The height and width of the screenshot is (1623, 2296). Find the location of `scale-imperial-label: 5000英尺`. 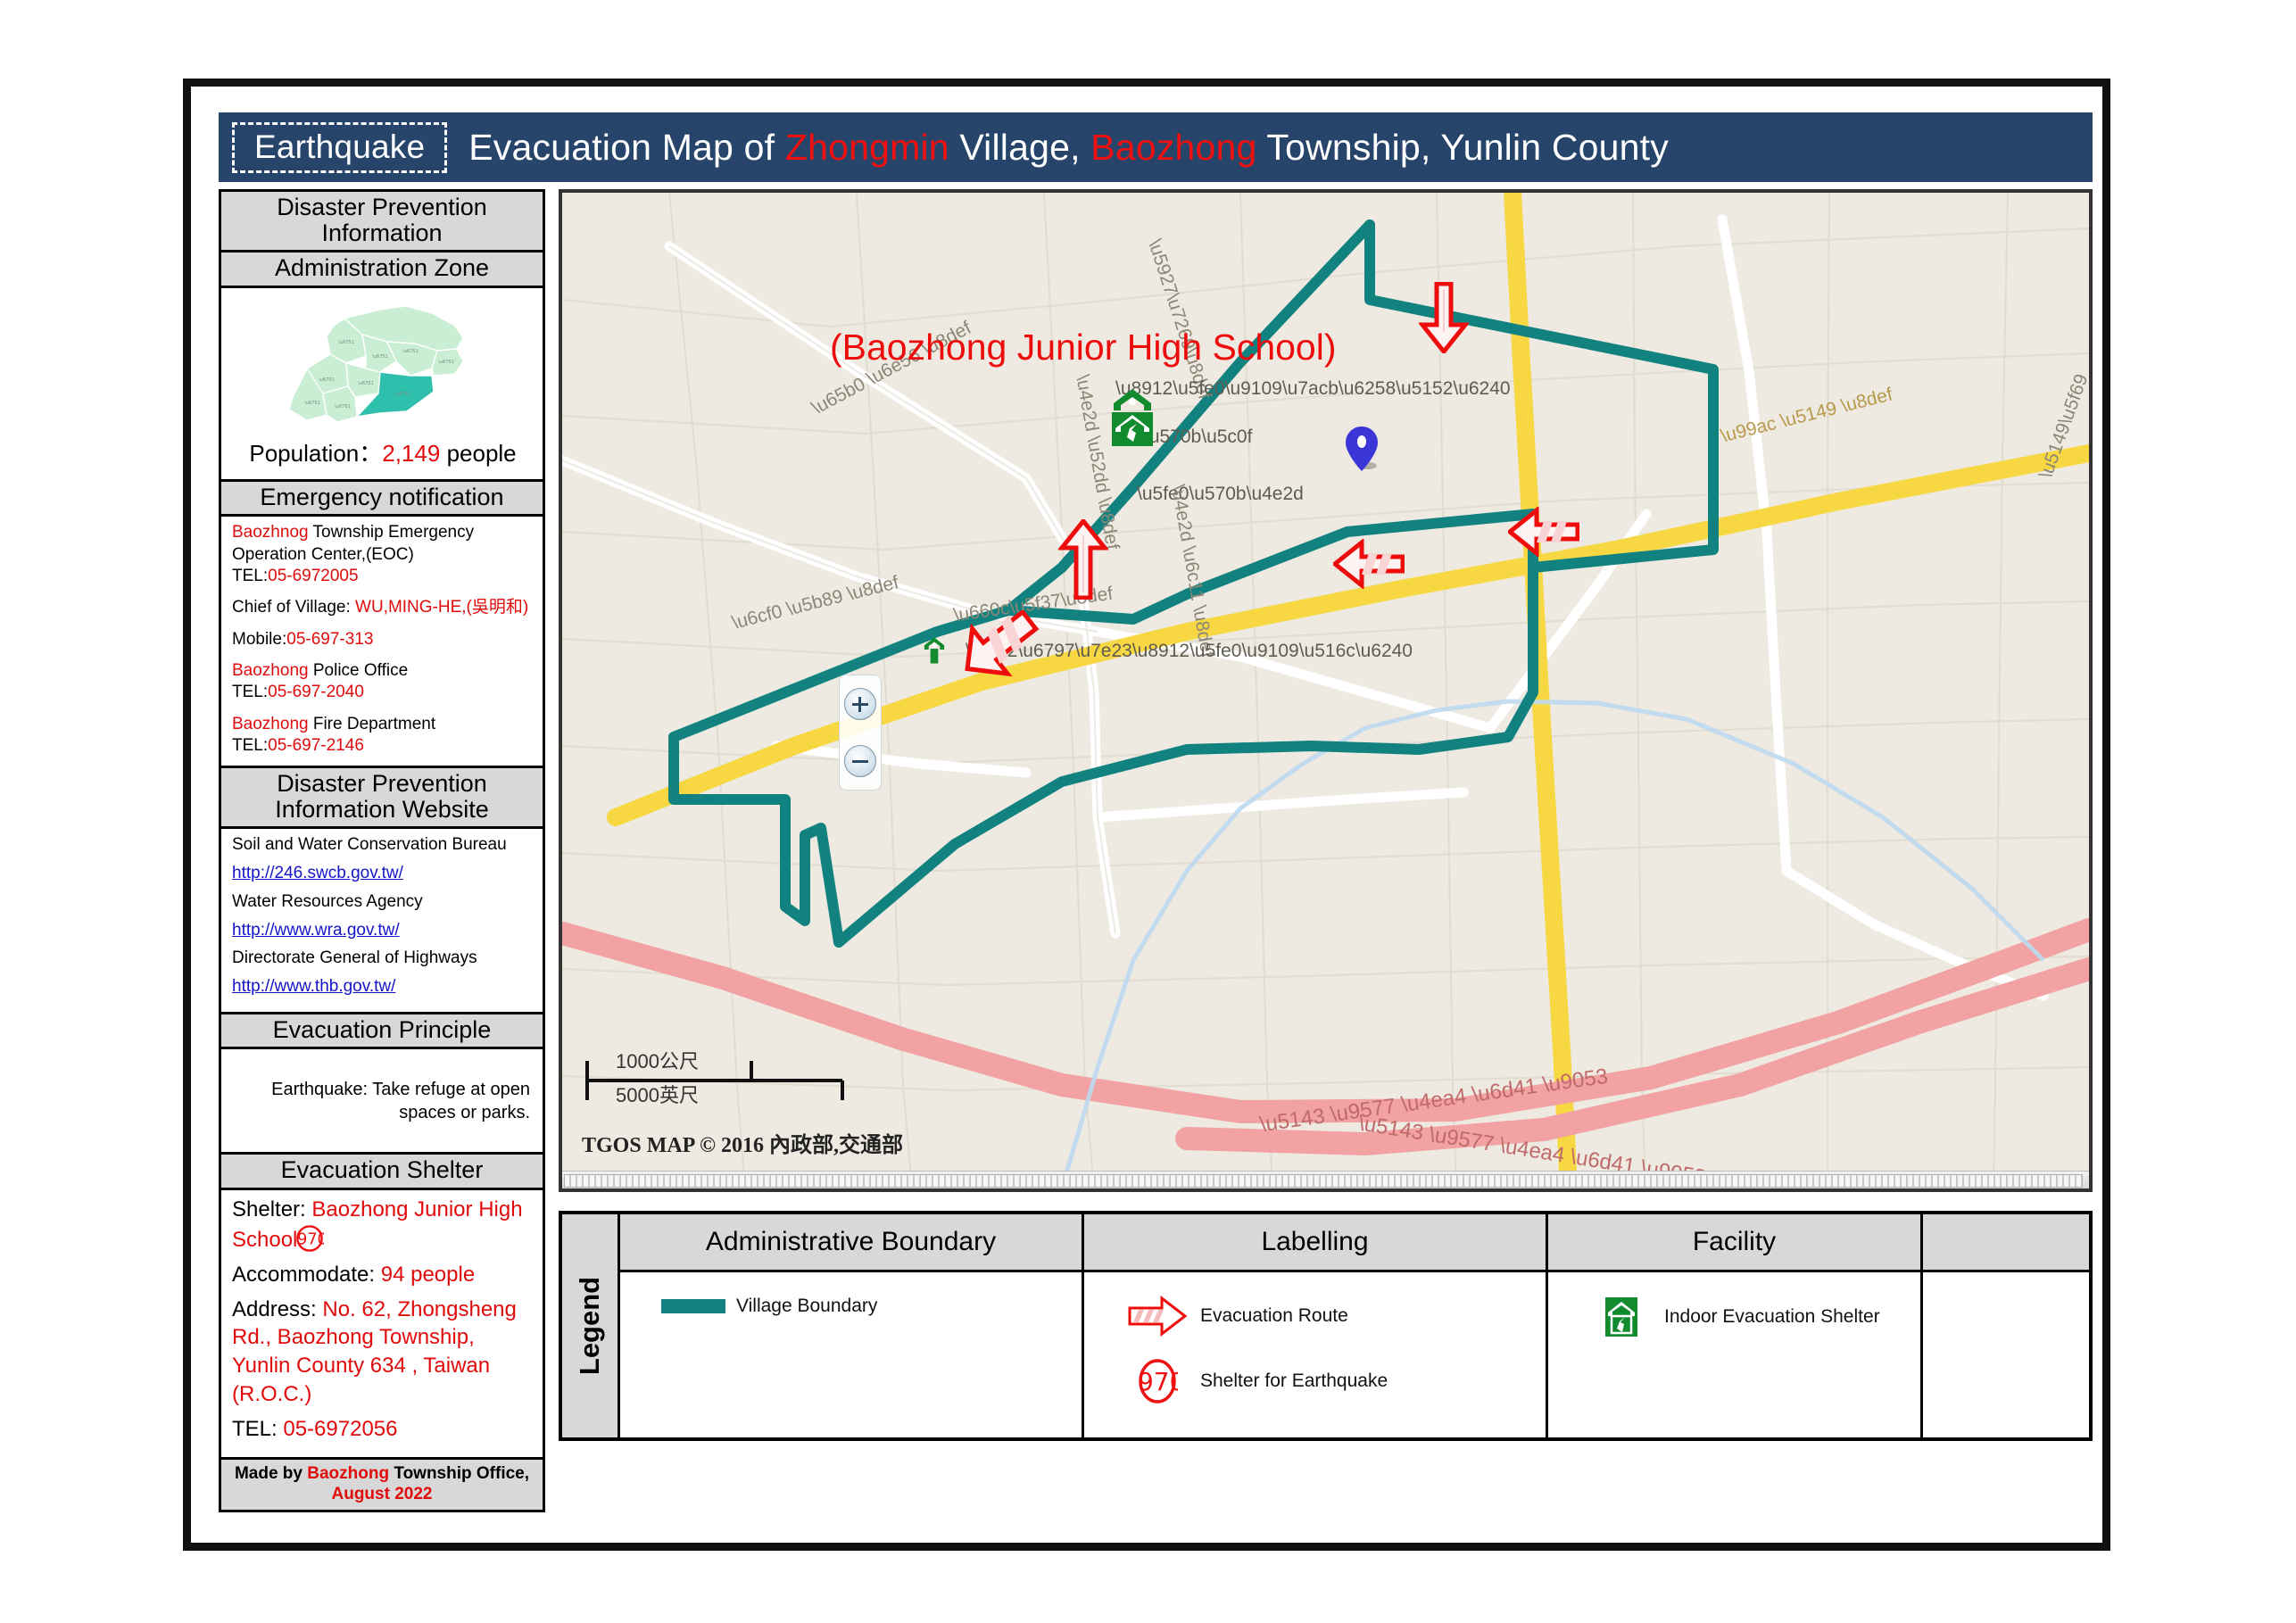

scale-imperial-label: 5000英尺 is located at coordinates (657, 1095).